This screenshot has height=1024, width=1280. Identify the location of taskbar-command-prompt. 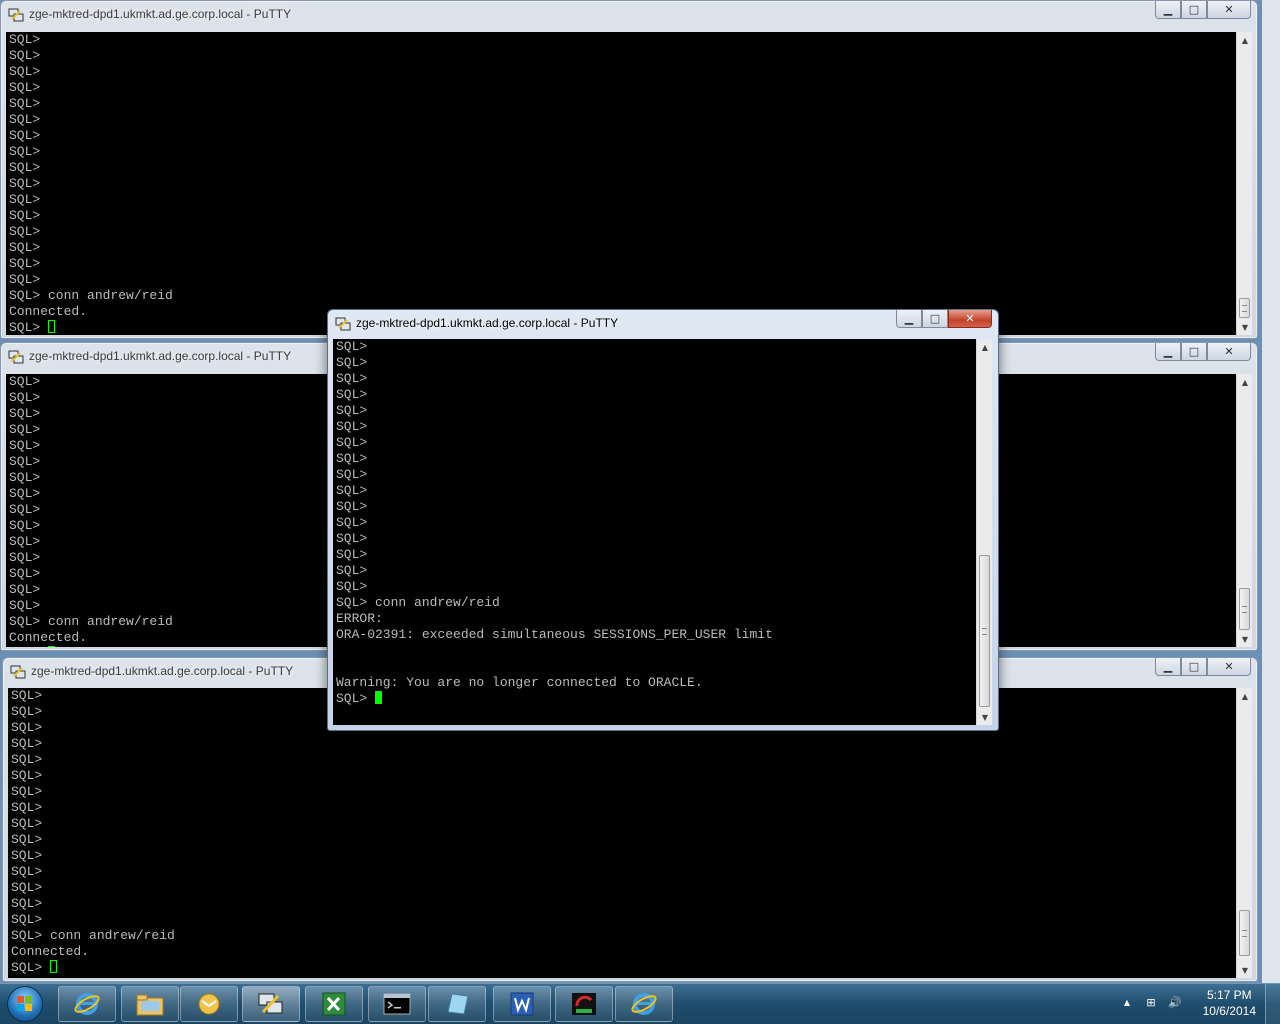
(397, 1004).